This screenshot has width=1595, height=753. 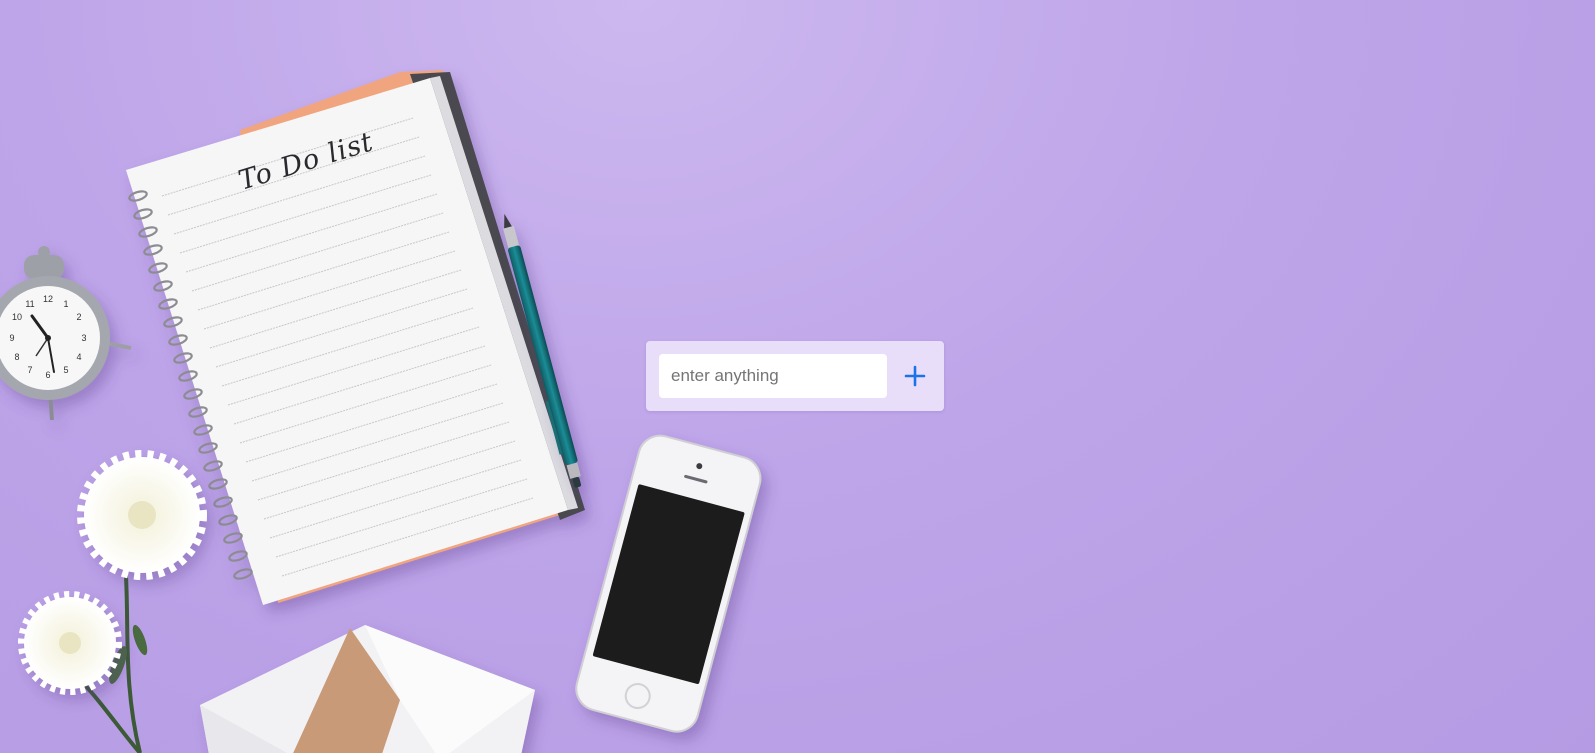 What do you see at coordinates (66, 333) in the screenshot?
I see `alarm-clock: 12 1 2 3 4 5 6 7 8 9 10 11` at bounding box center [66, 333].